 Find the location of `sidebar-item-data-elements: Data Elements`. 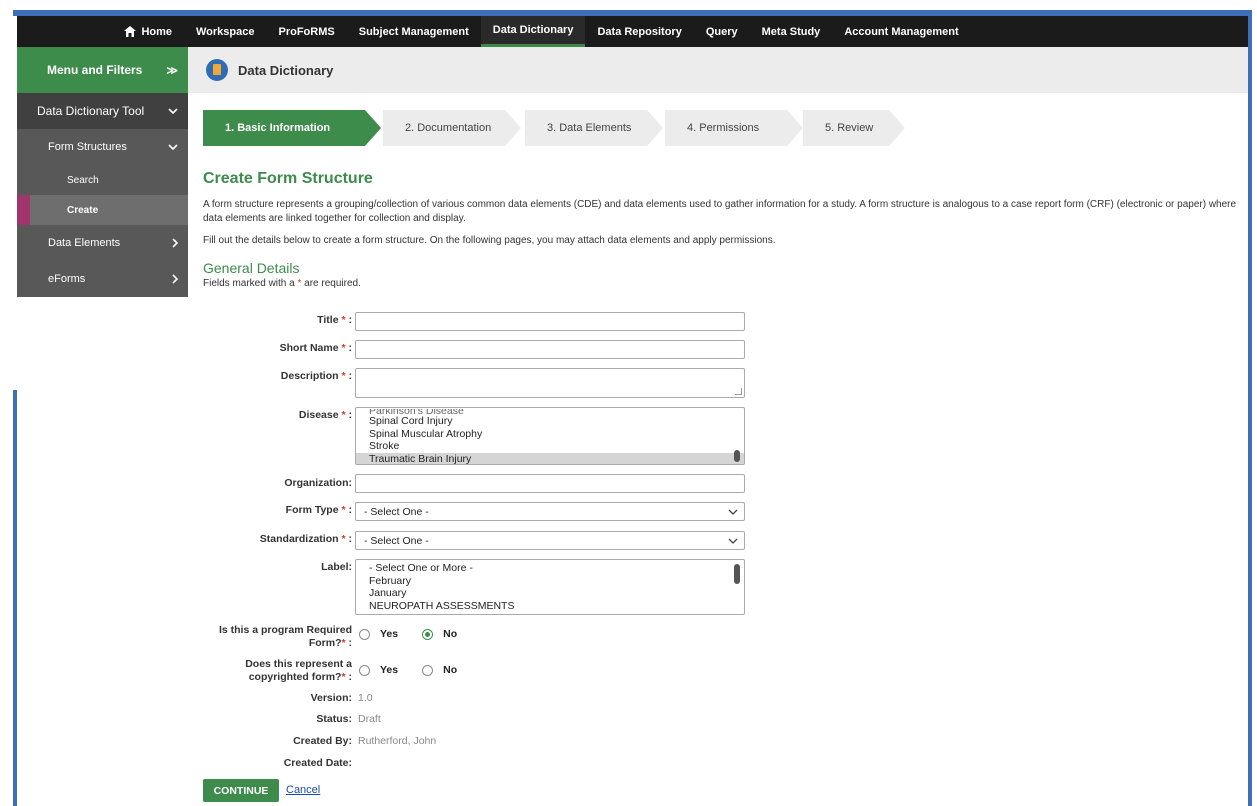

sidebar-item-data-elements: Data Elements is located at coordinates (102, 243).